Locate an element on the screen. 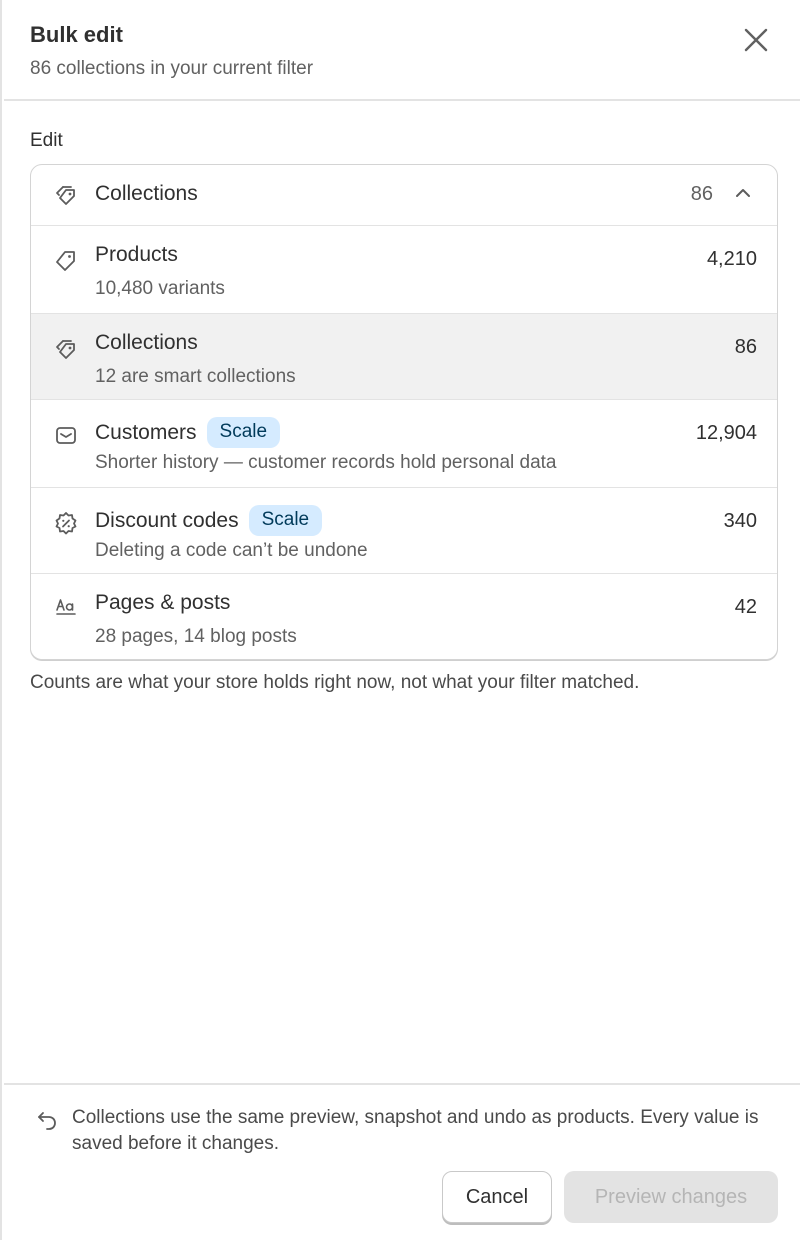  discount-icon is located at coordinates (66, 523).